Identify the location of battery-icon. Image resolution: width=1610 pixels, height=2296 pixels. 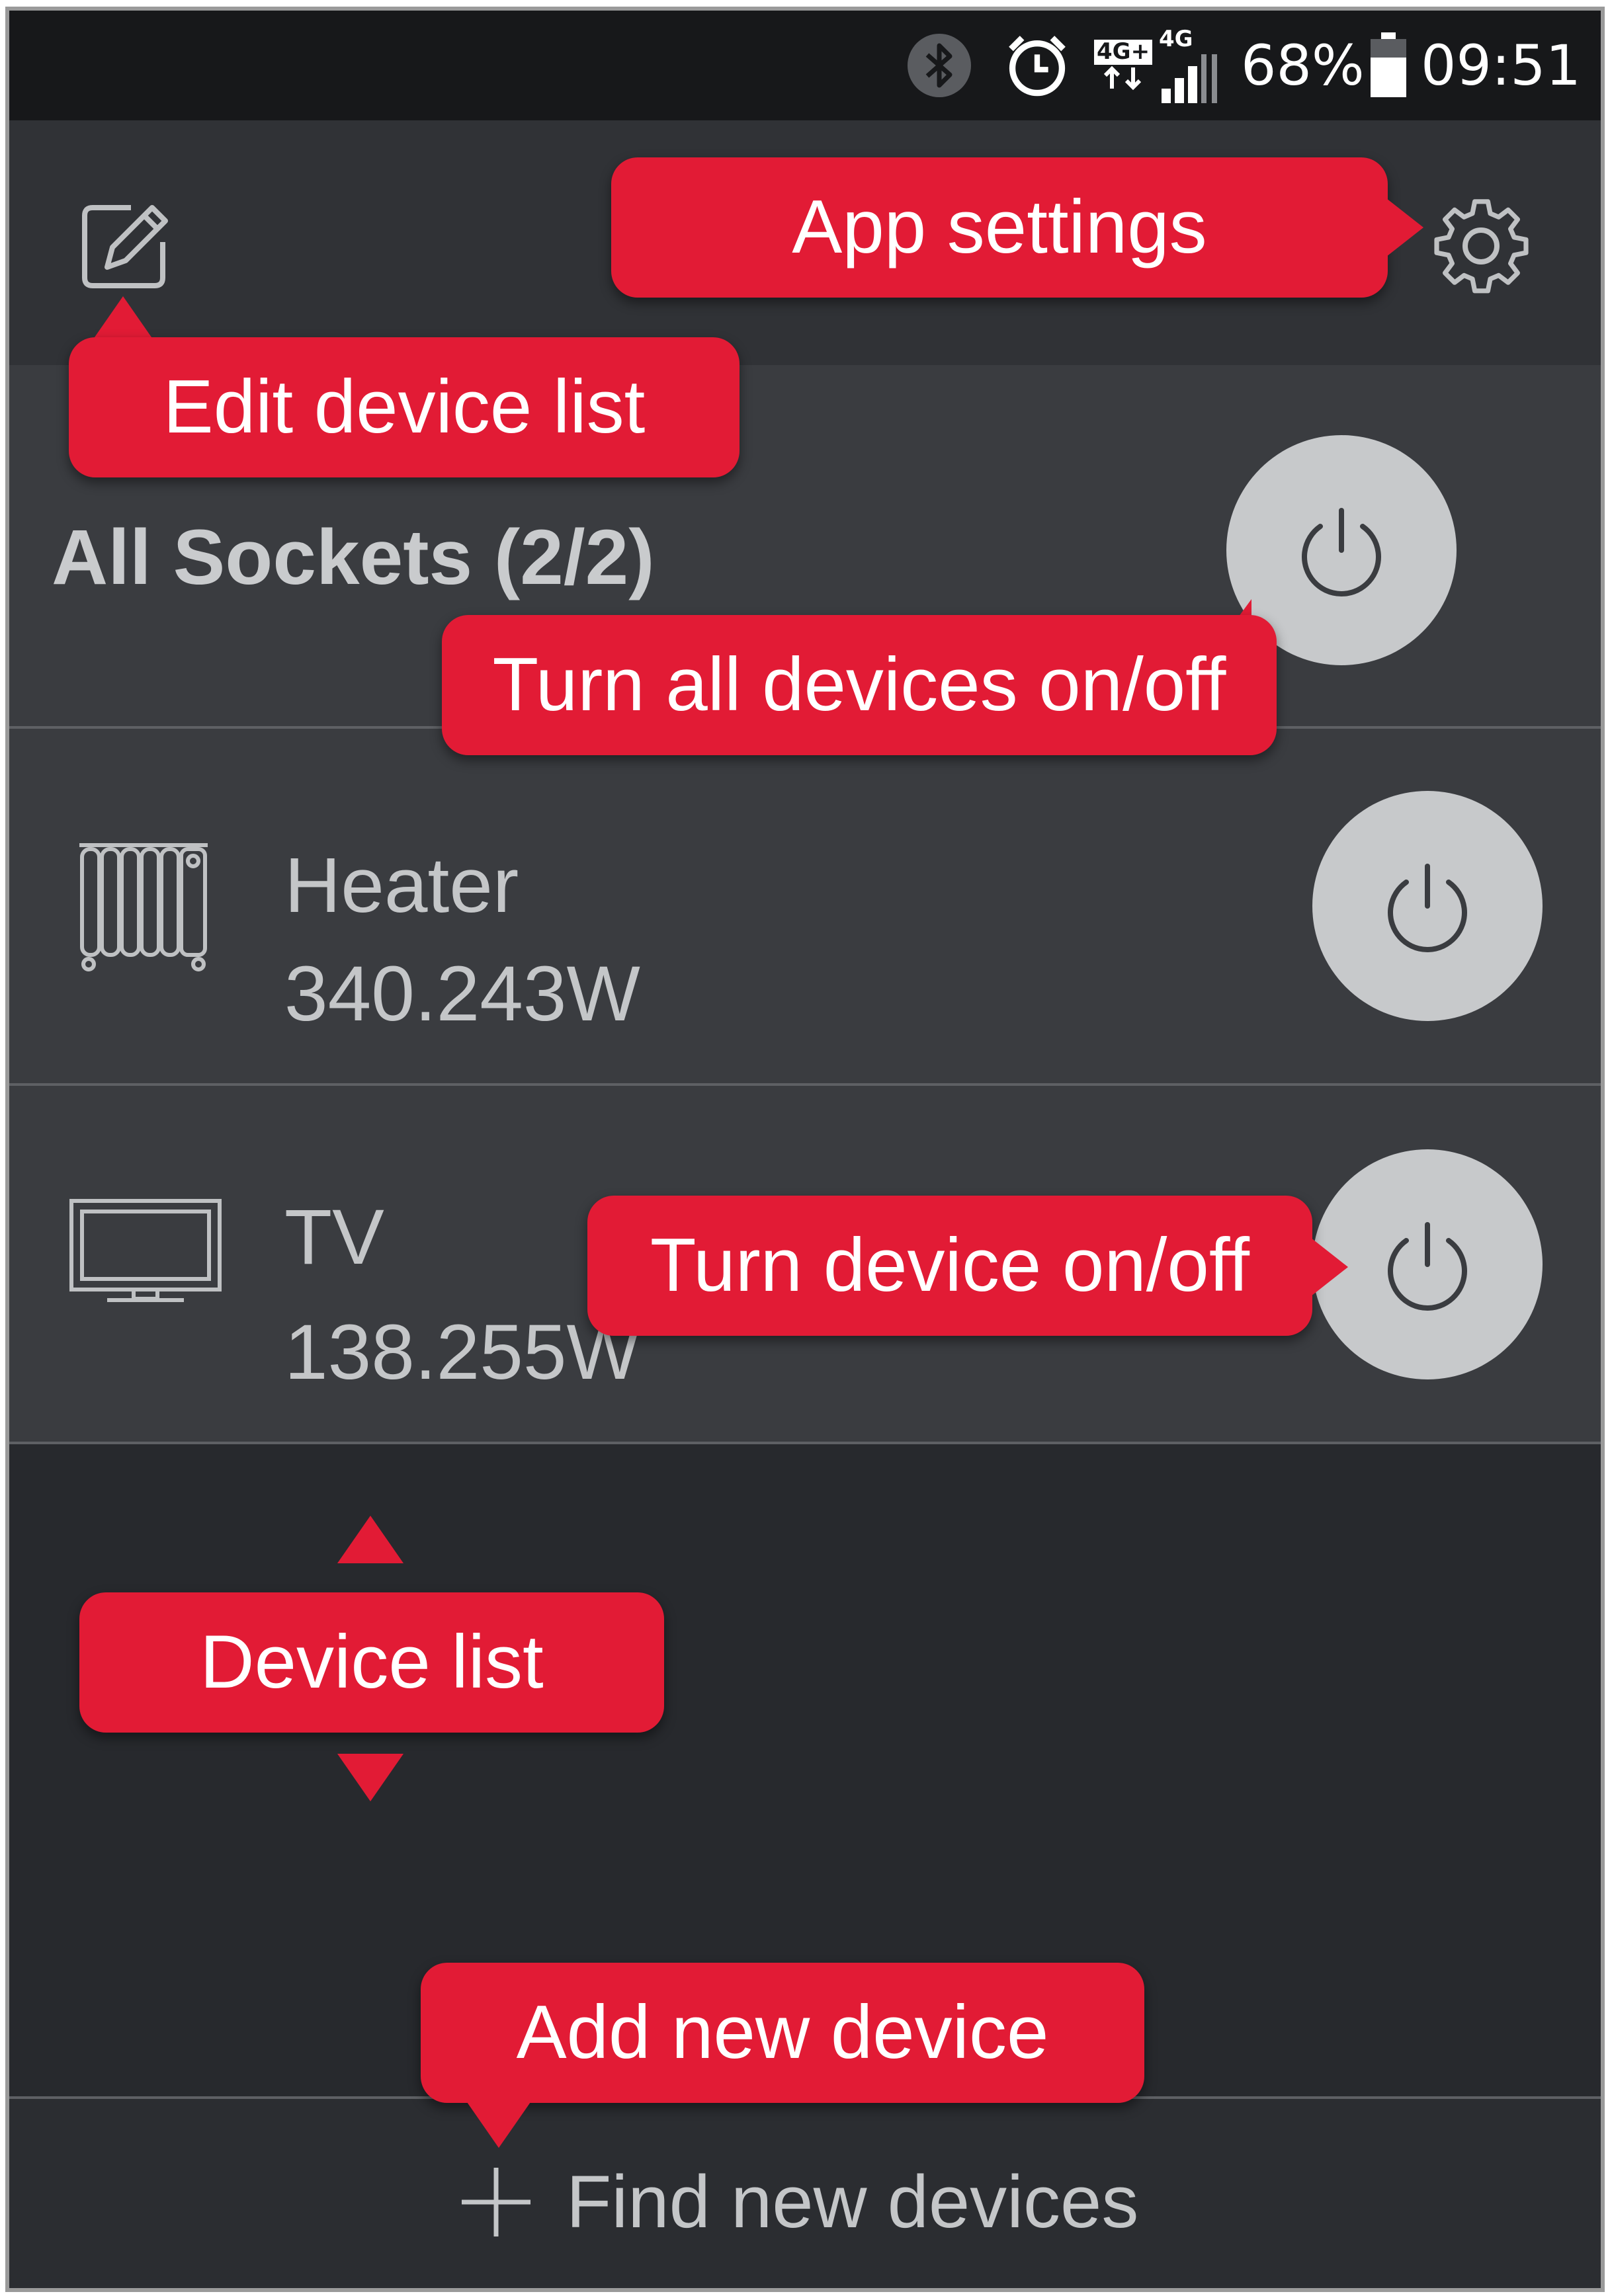
(1388, 65).